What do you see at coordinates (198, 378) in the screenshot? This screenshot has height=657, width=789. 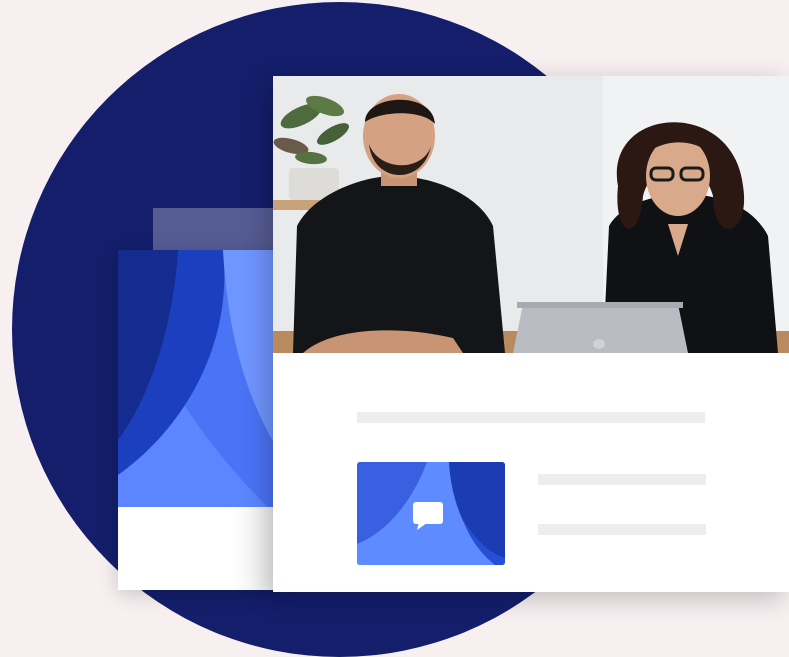 I see `abstract-blue-shapes-icon` at bounding box center [198, 378].